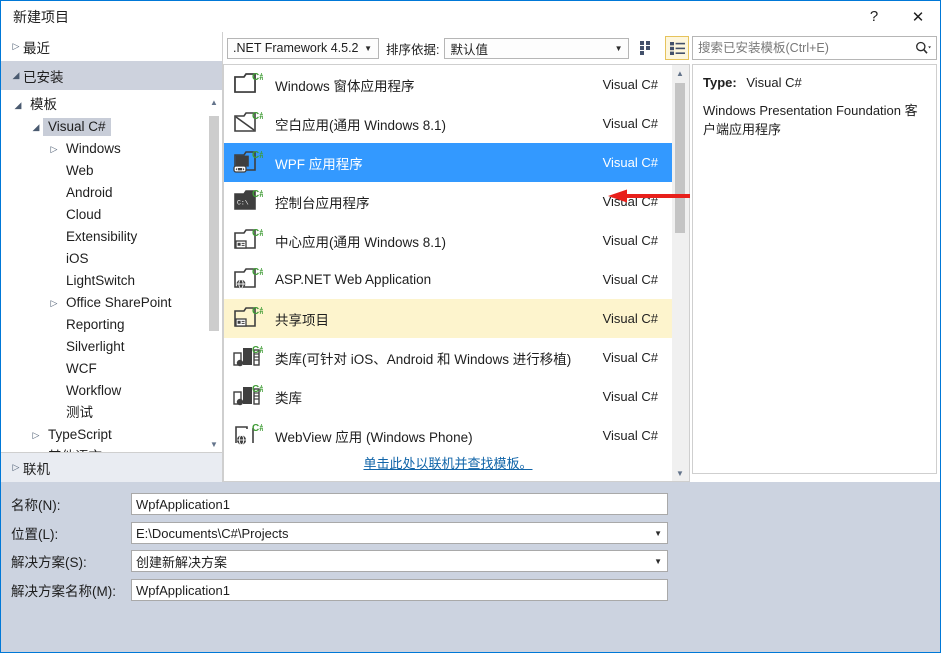  I want to click on template-list-scrollbar: ▲ ▼, so click(680, 273).